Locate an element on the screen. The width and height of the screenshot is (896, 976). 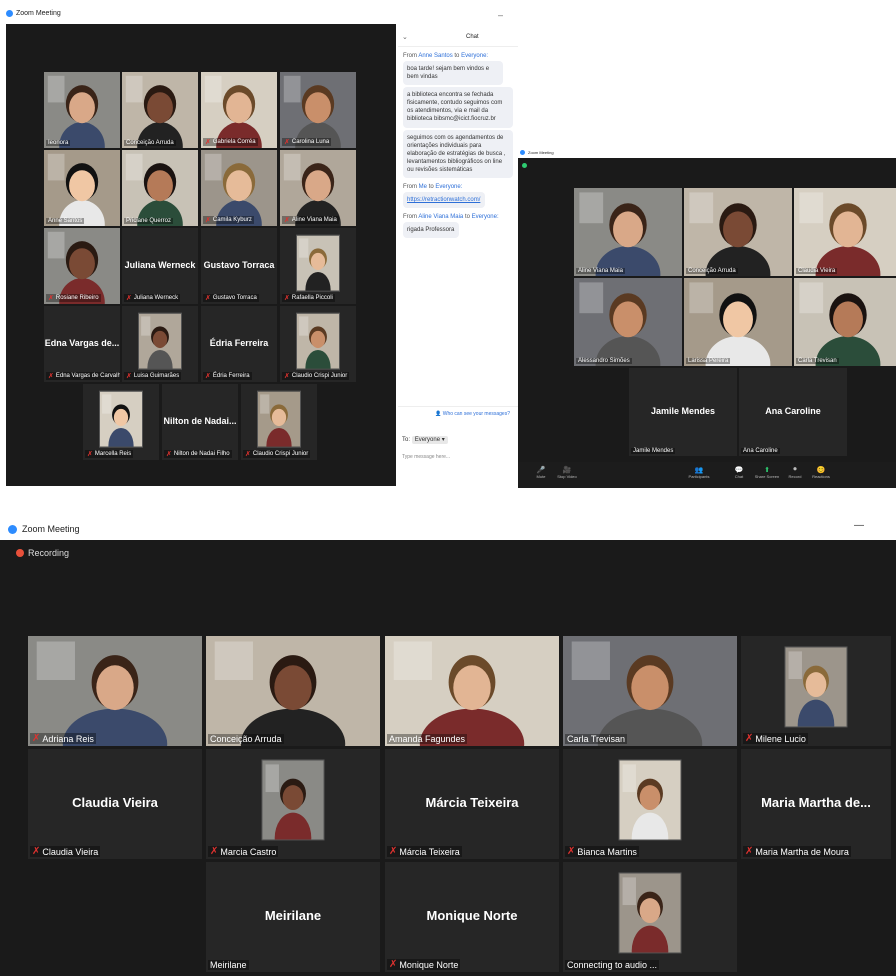
participant-tile: Monique Norte ✗ Monique Norte is located at coordinates (472, 917).